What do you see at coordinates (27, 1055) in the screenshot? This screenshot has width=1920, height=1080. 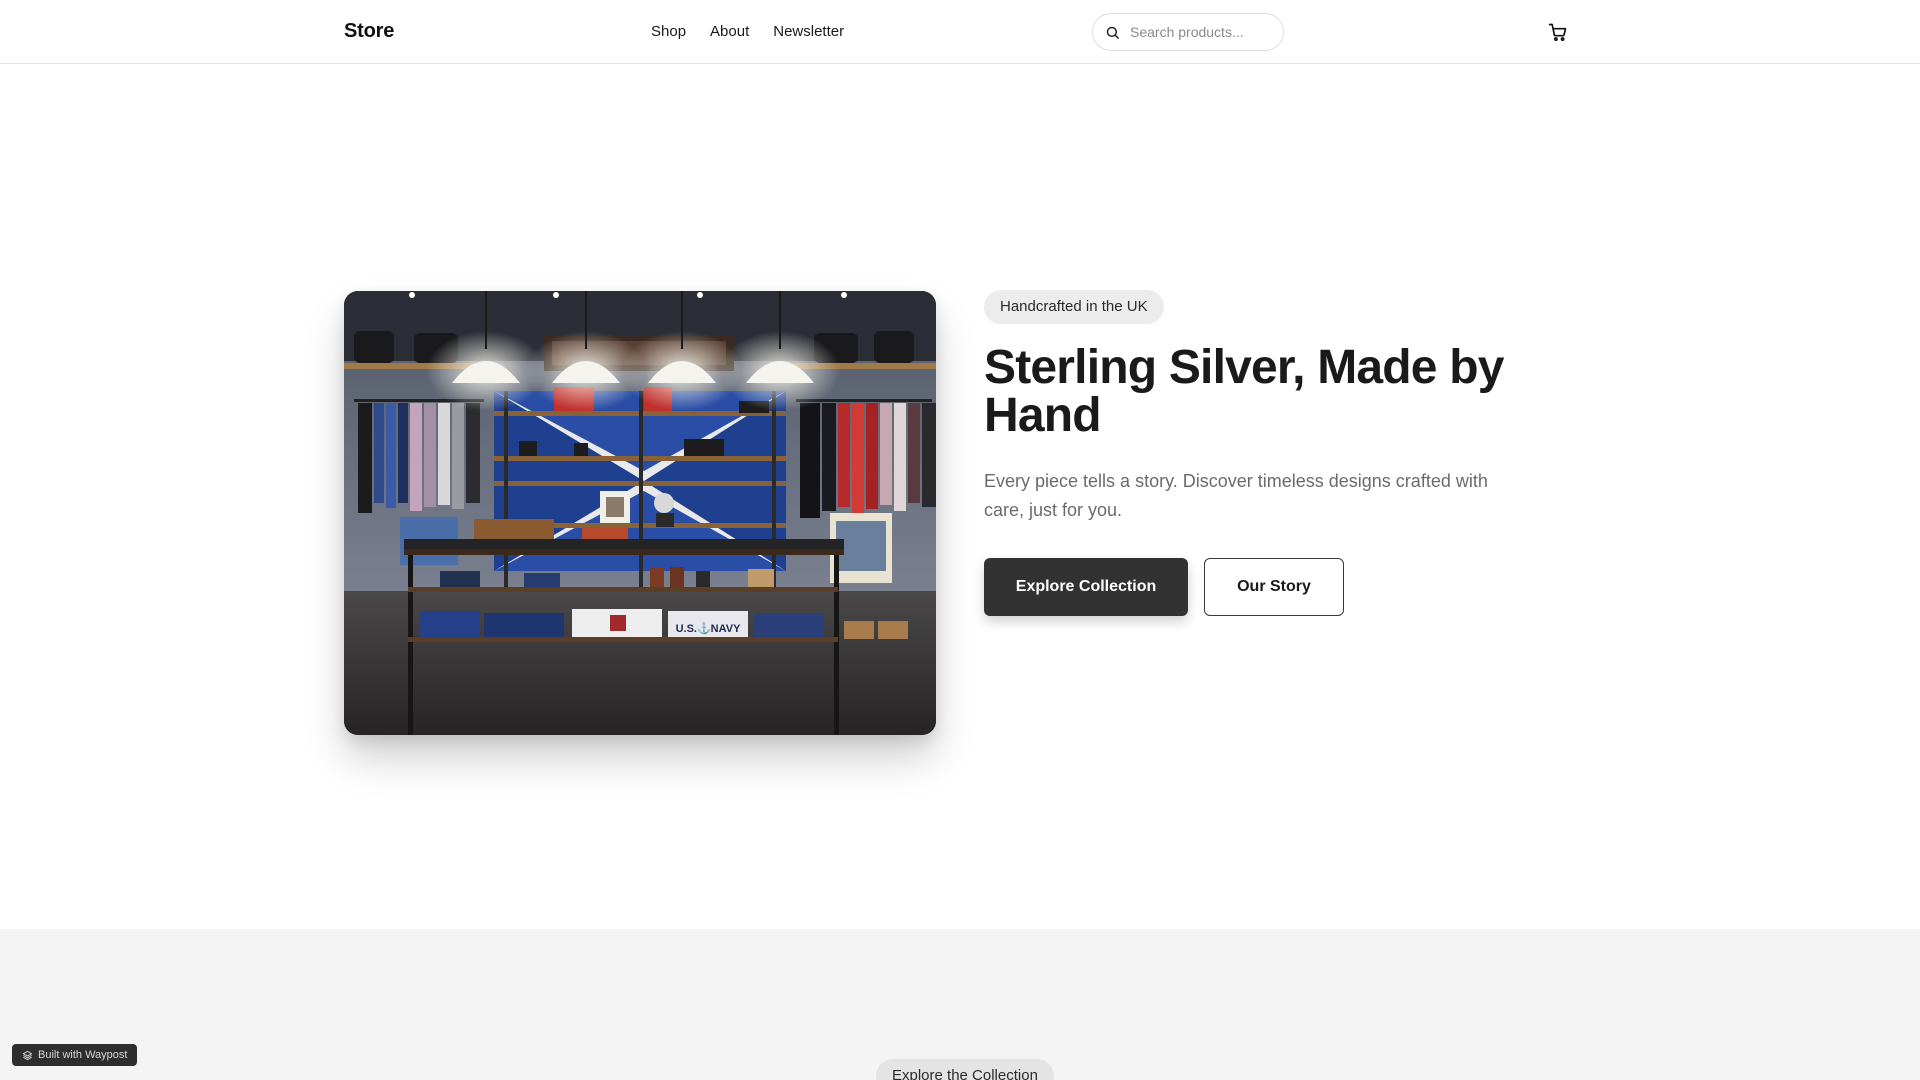 I see `layers-icon` at bounding box center [27, 1055].